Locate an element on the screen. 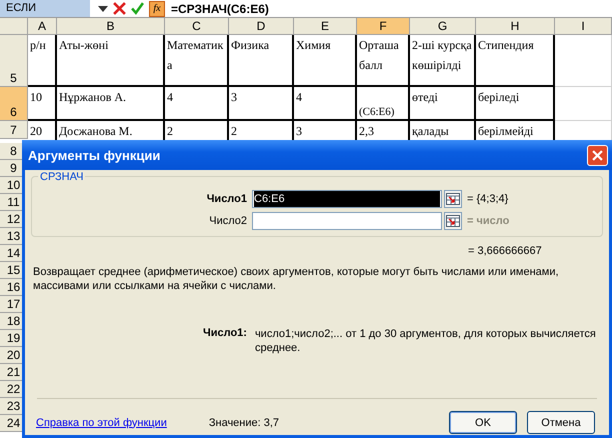 This screenshot has height=438, width=612. column-header: A is located at coordinates (42, 26).